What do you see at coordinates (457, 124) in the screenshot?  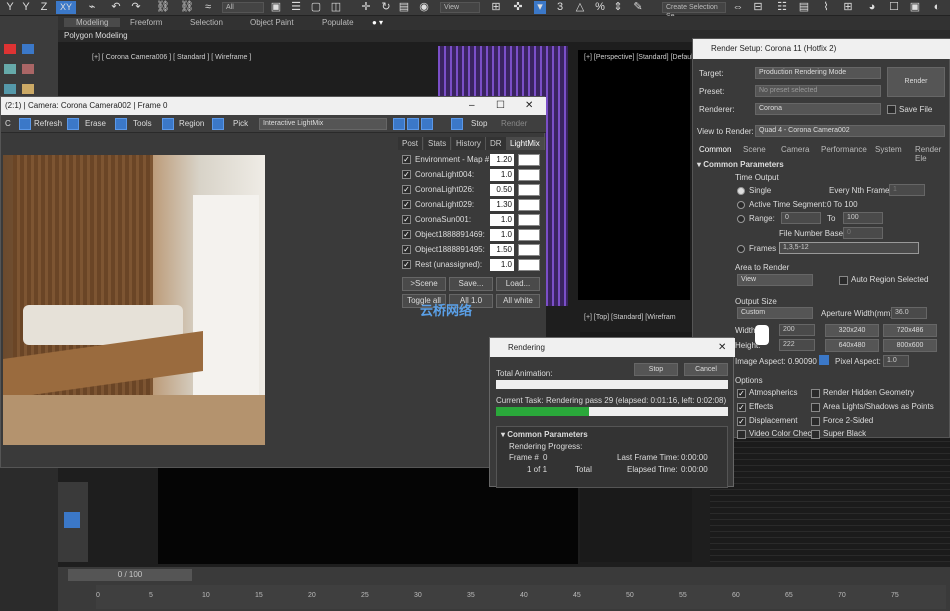 I see `stop-icon` at bounding box center [457, 124].